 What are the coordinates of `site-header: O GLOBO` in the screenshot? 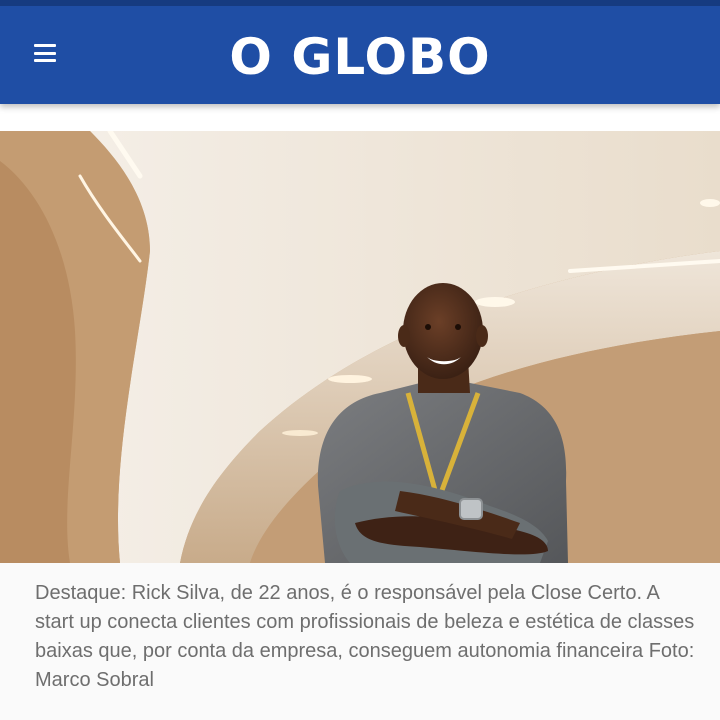 It's located at (360, 52).